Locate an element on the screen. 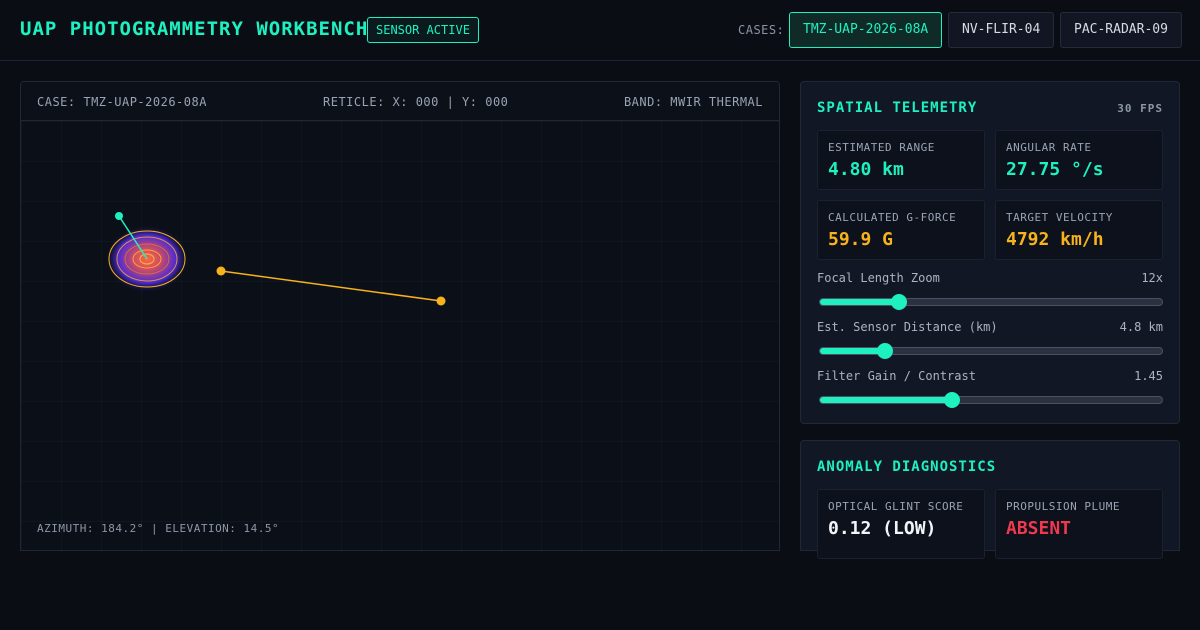  case-tab-pac-radar-09: PAC-RADAR-09 is located at coordinates (1121, 30).